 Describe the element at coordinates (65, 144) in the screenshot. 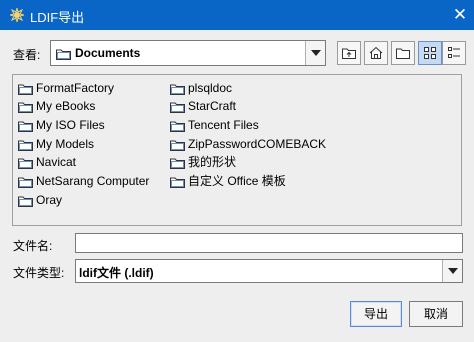

I see `list-item-label: My Models` at that location.